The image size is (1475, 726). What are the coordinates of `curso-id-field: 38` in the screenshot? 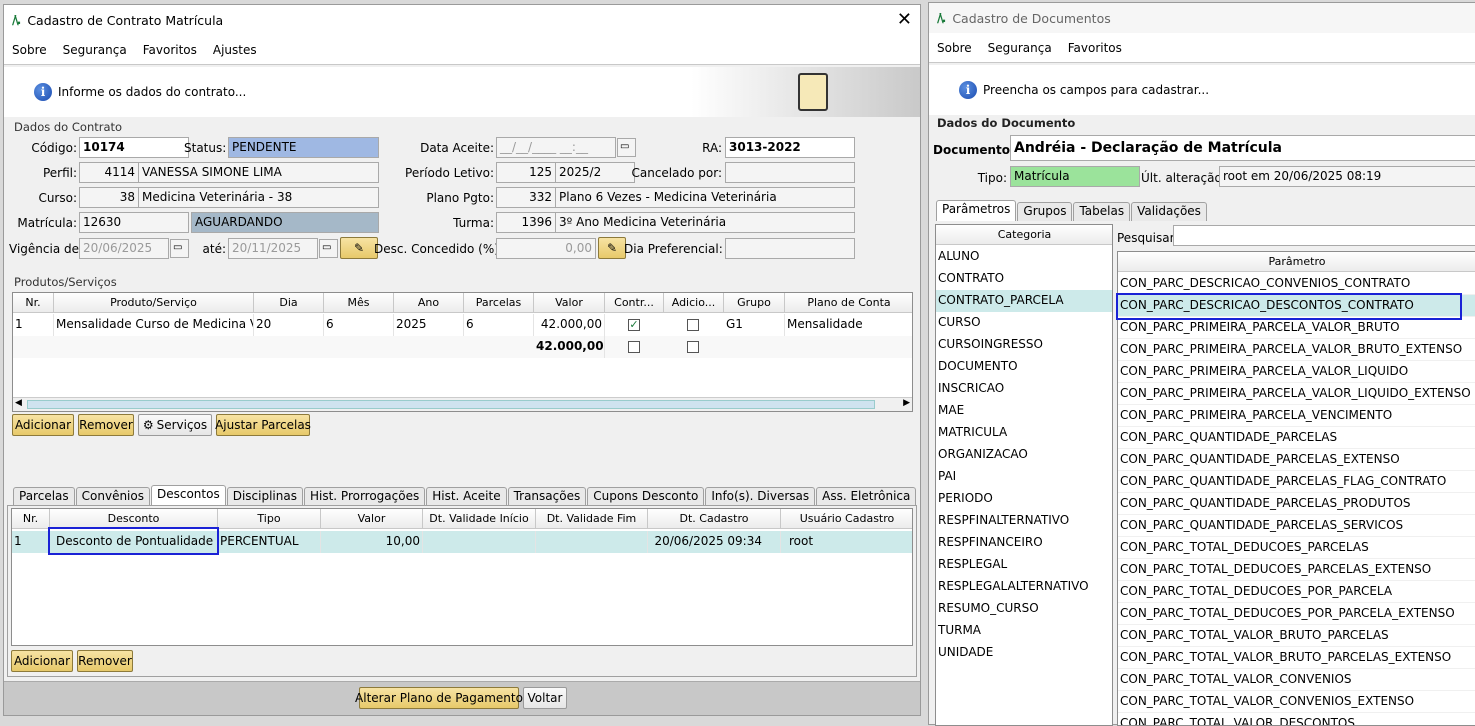 It's located at (109, 197).